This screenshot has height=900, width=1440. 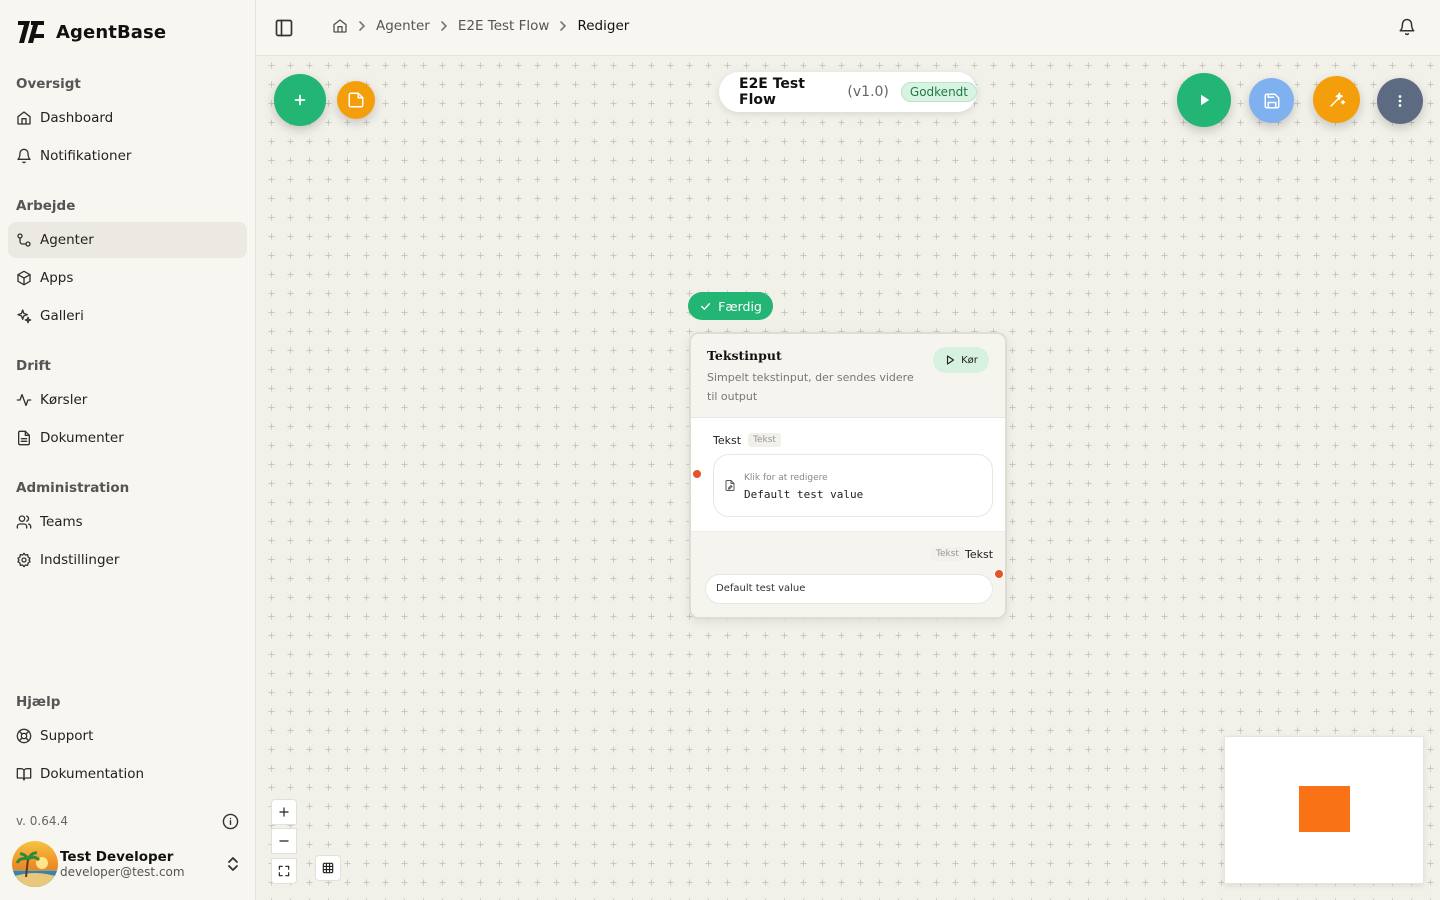 I want to click on sidebar-item-agenter: Agenter, so click(x=127, y=240).